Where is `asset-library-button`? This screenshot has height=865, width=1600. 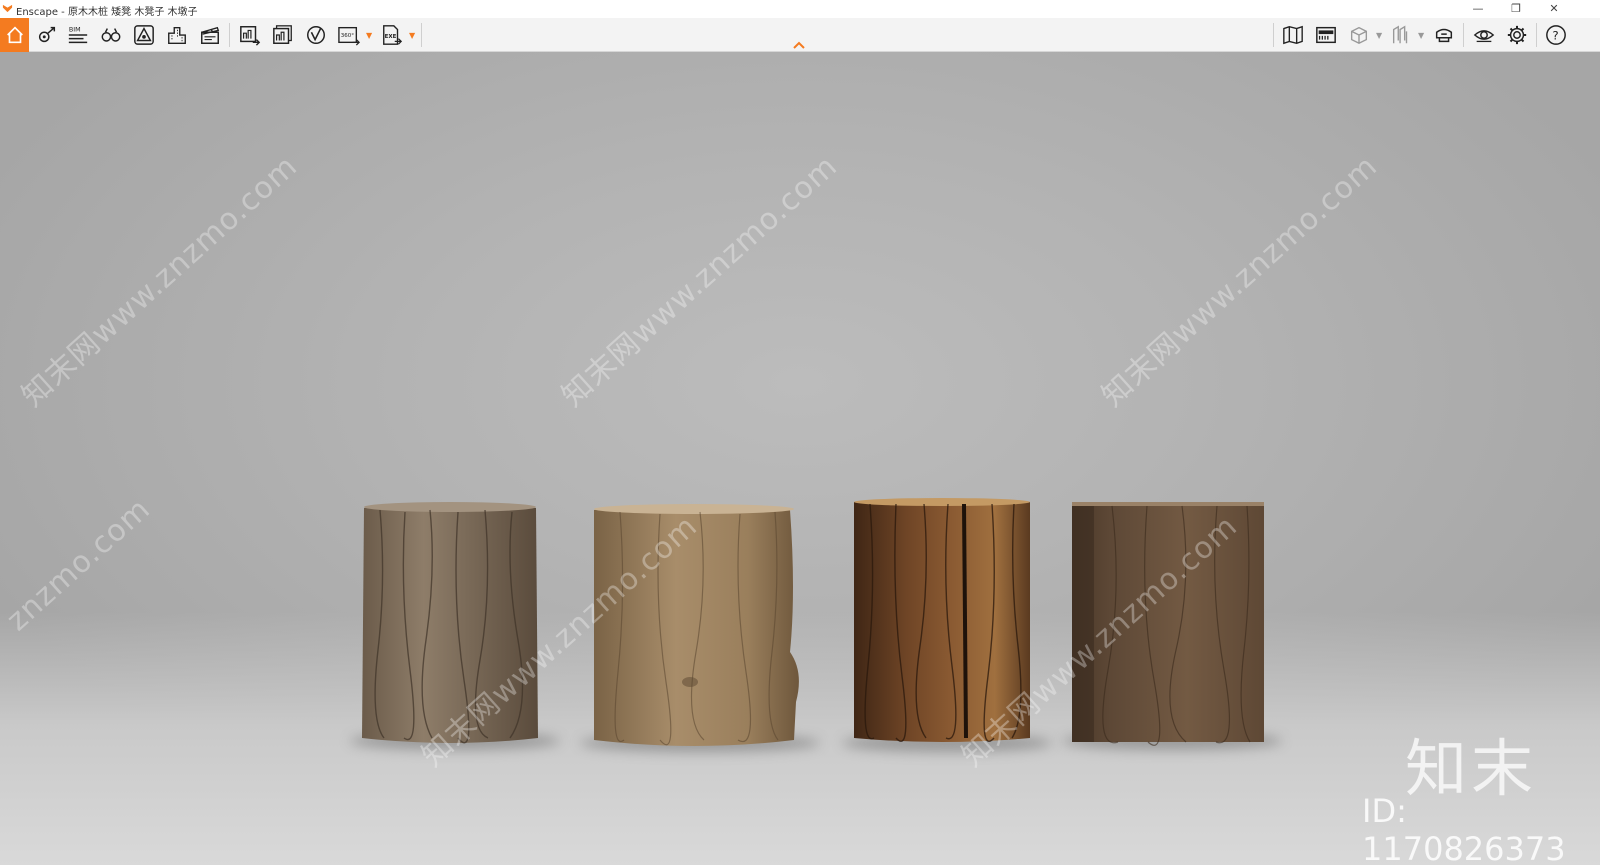
asset-library-button is located at coordinates (144, 35).